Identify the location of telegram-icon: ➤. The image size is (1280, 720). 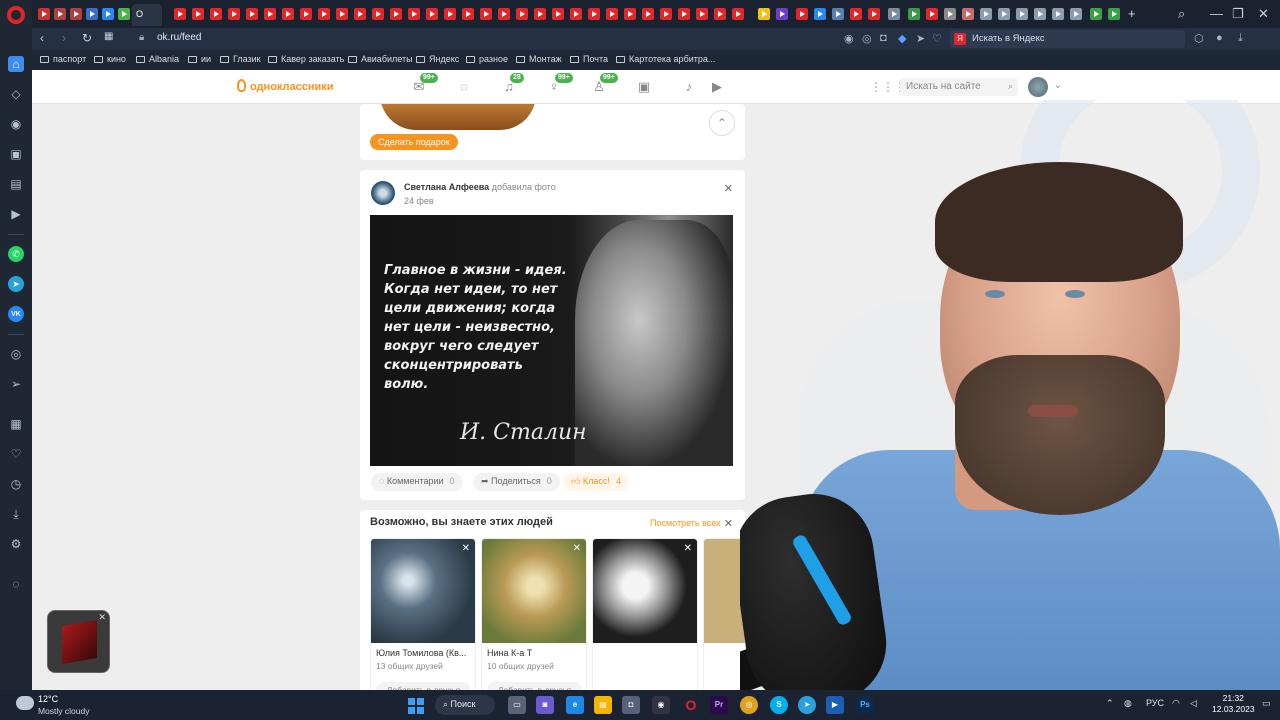
(16, 284).